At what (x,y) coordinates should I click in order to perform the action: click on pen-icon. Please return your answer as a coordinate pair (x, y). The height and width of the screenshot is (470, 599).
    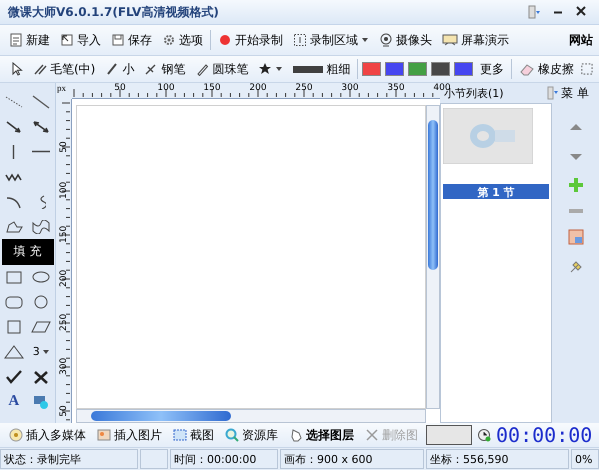
    Looking at the image, I should click on (151, 69).